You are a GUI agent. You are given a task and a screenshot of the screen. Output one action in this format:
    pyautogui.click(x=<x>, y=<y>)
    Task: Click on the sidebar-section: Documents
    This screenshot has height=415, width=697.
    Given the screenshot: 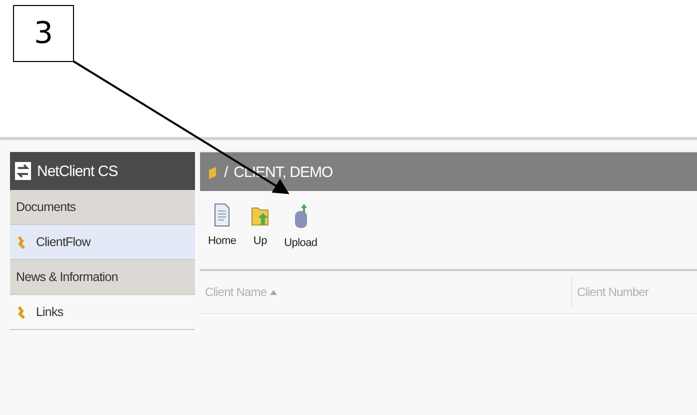 What is the action you would take?
    pyautogui.click(x=102, y=207)
    